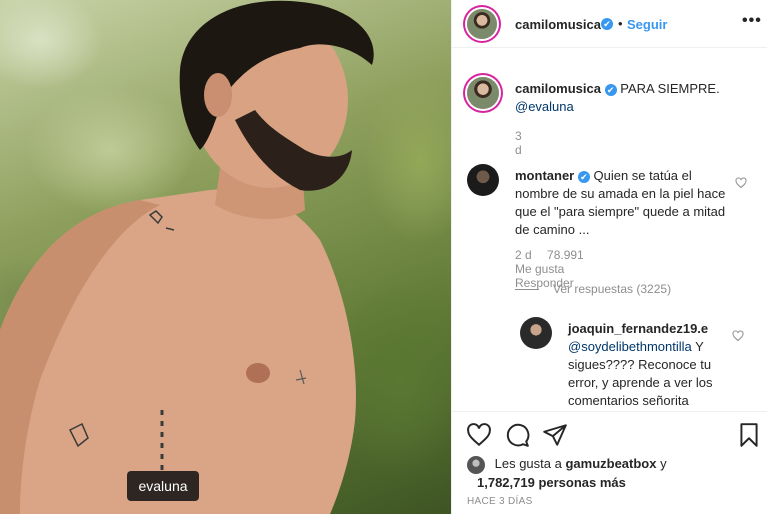 This screenshot has width=767, height=514. What do you see at coordinates (738, 336) in the screenshot?
I see `reply-like-heart-icon` at bounding box center [738, 336].